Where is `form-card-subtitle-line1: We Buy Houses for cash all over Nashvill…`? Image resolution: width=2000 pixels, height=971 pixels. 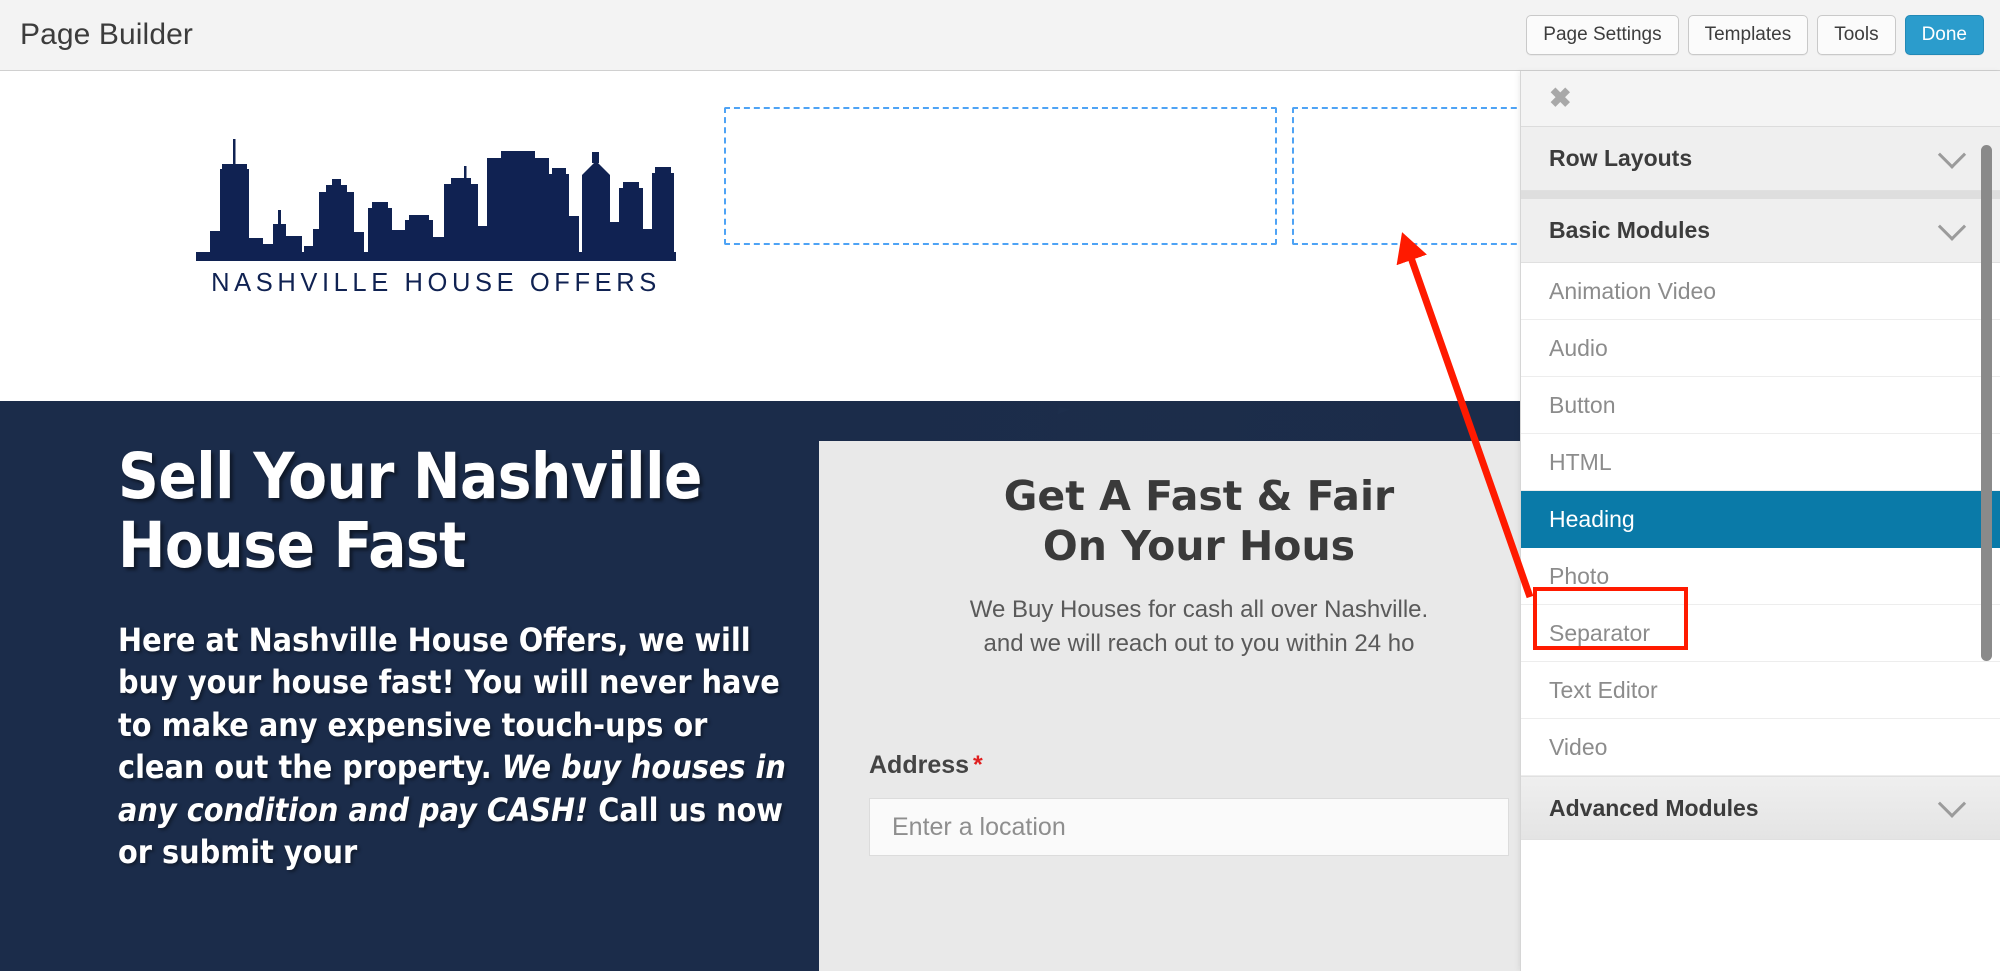 form-card-subtitle-line1: We Buy Houses for cash all over Nashvill… is located at coordinates (1199, 610).